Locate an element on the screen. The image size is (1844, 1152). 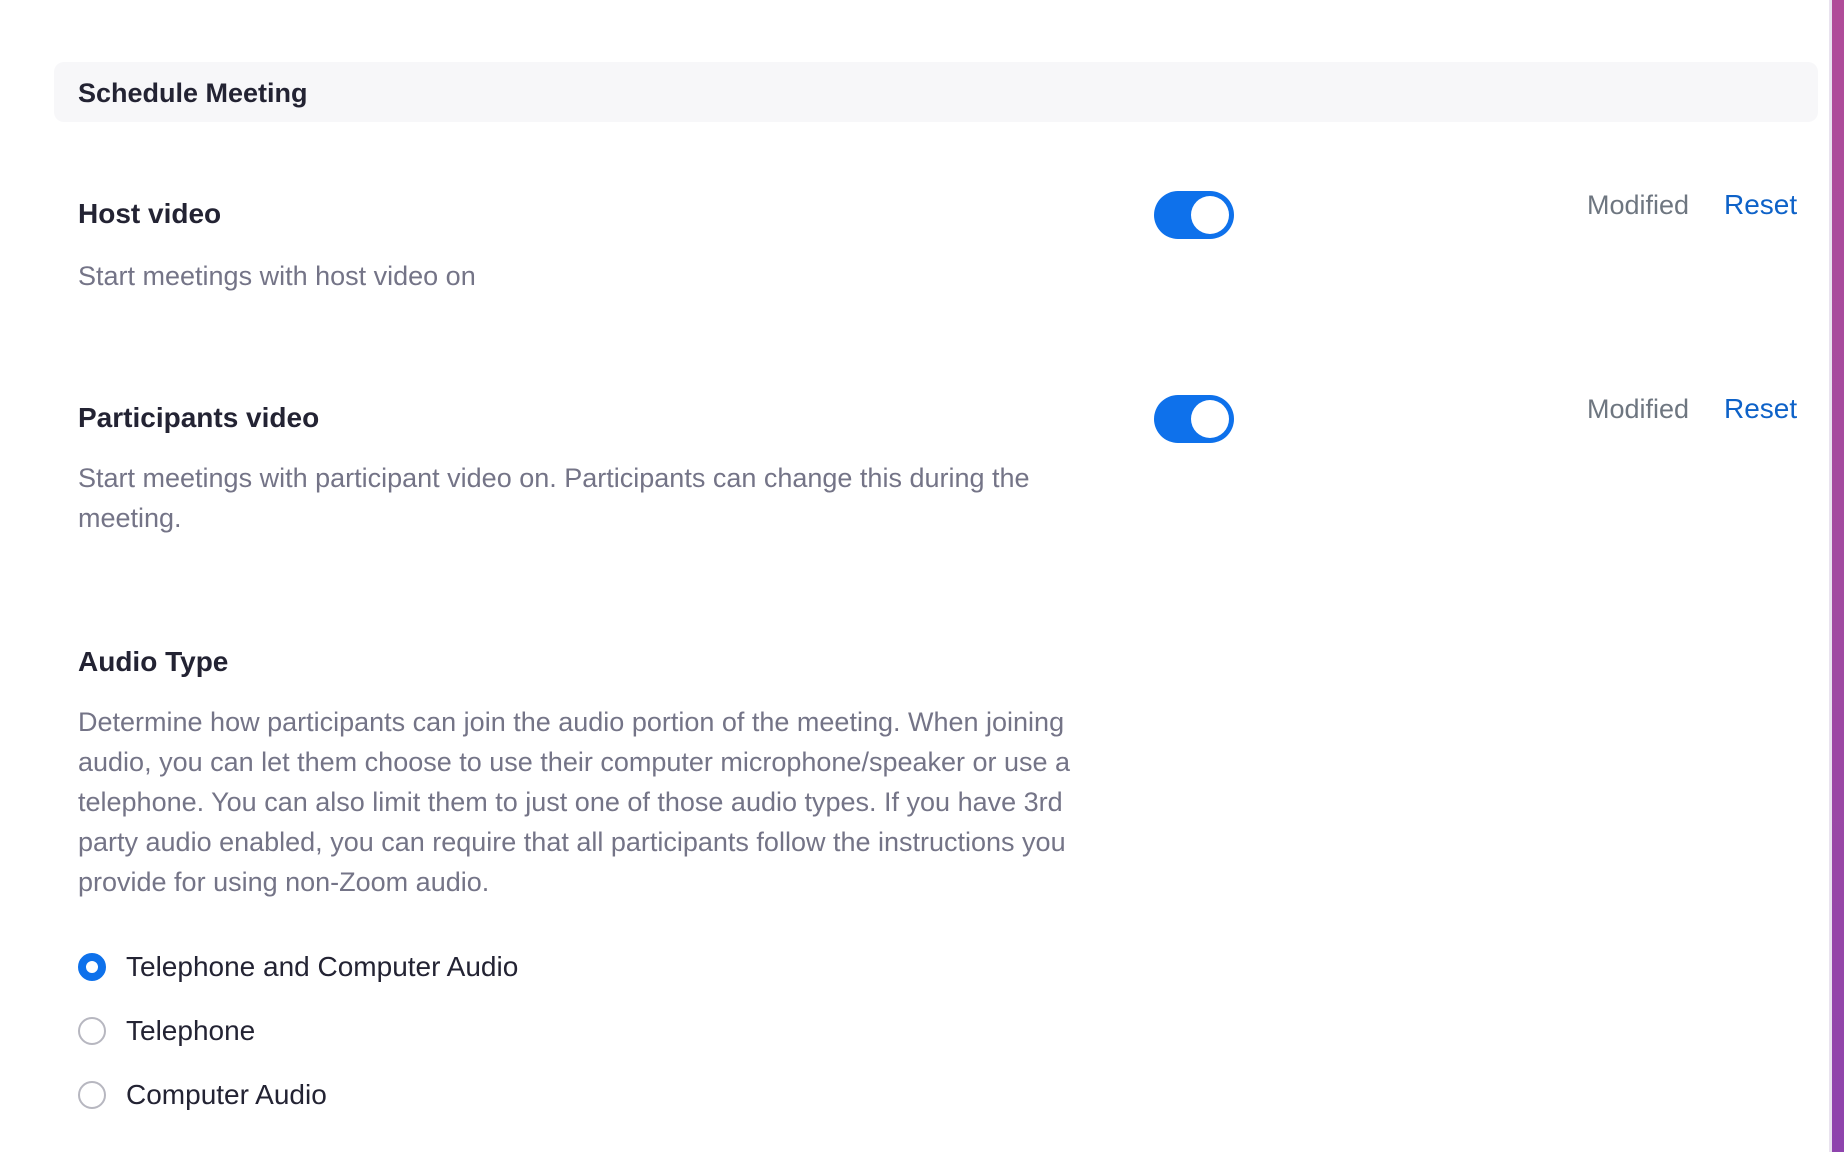
section-header: Schedule Meeting is located at coordinates (936, 92).